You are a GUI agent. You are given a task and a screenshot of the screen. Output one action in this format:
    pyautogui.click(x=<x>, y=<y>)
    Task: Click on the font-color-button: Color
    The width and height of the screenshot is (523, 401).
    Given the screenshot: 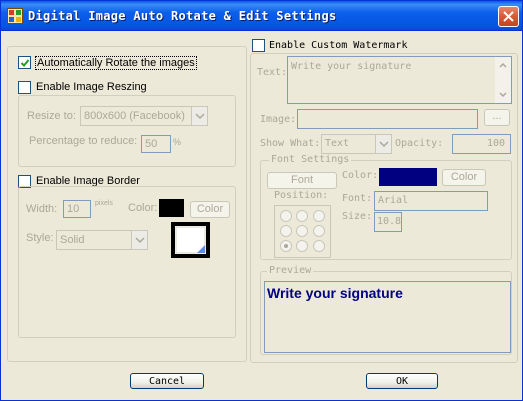 What is the action you would take?
    pyautogui.click(x=464, y=177)
    